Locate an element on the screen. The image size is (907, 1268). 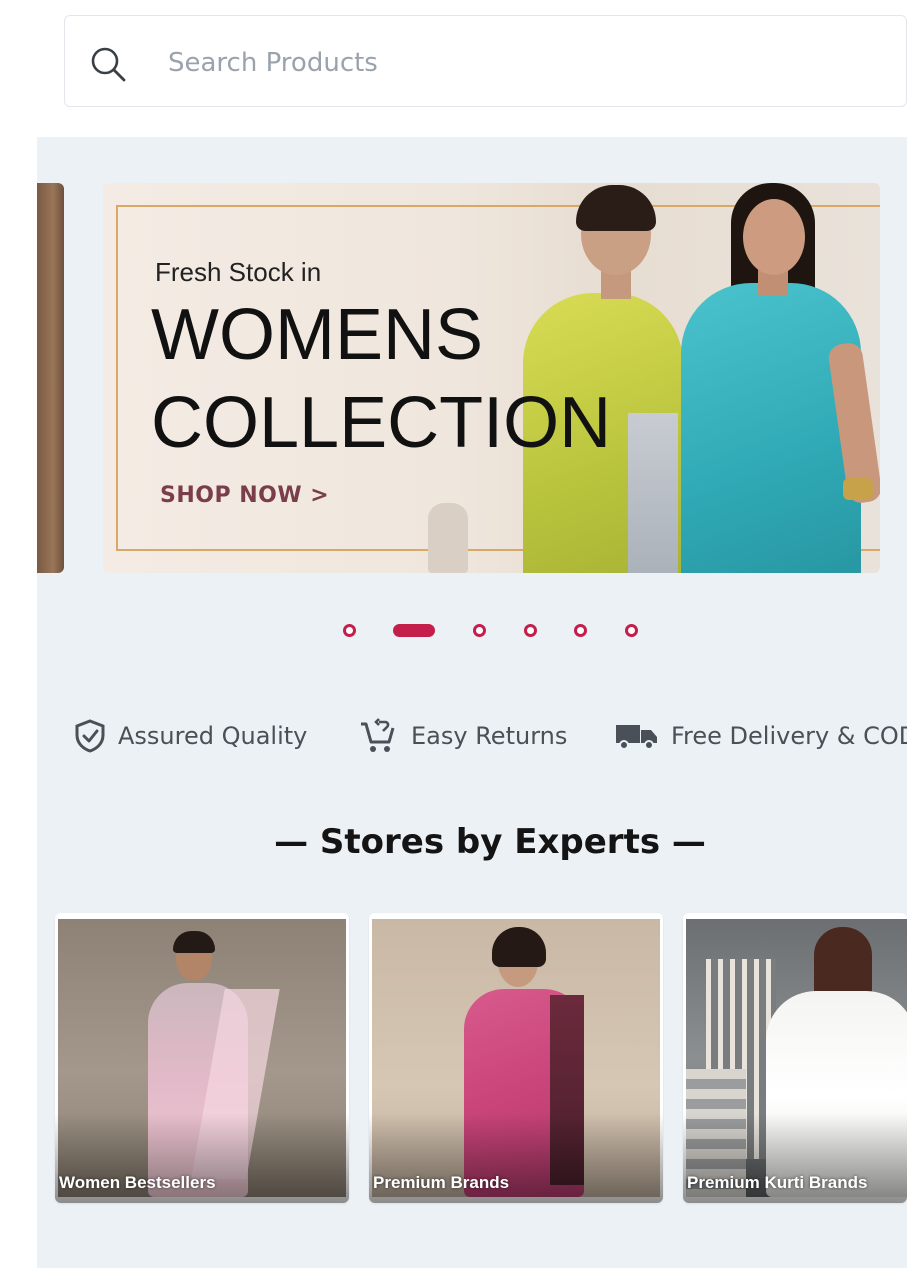
shield-check-icon is located at coordinates (90, 736).